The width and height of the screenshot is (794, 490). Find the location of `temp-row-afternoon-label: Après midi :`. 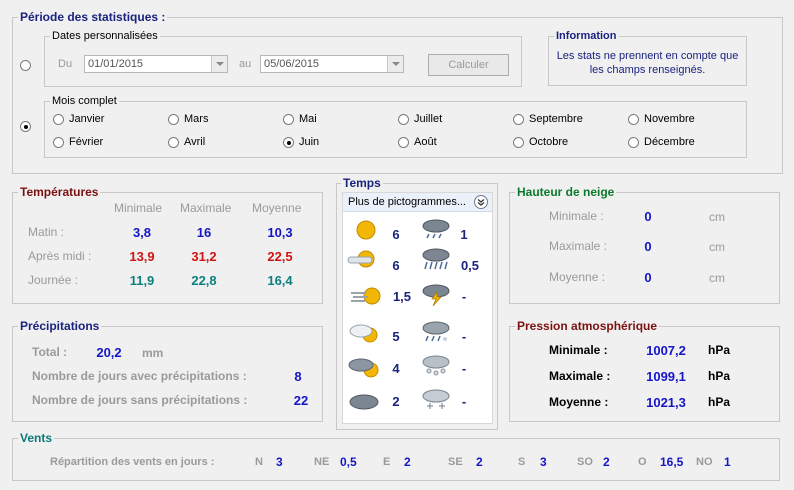

temp-row-afternoon-label: Après midi : is located at coordinates (60, 256).